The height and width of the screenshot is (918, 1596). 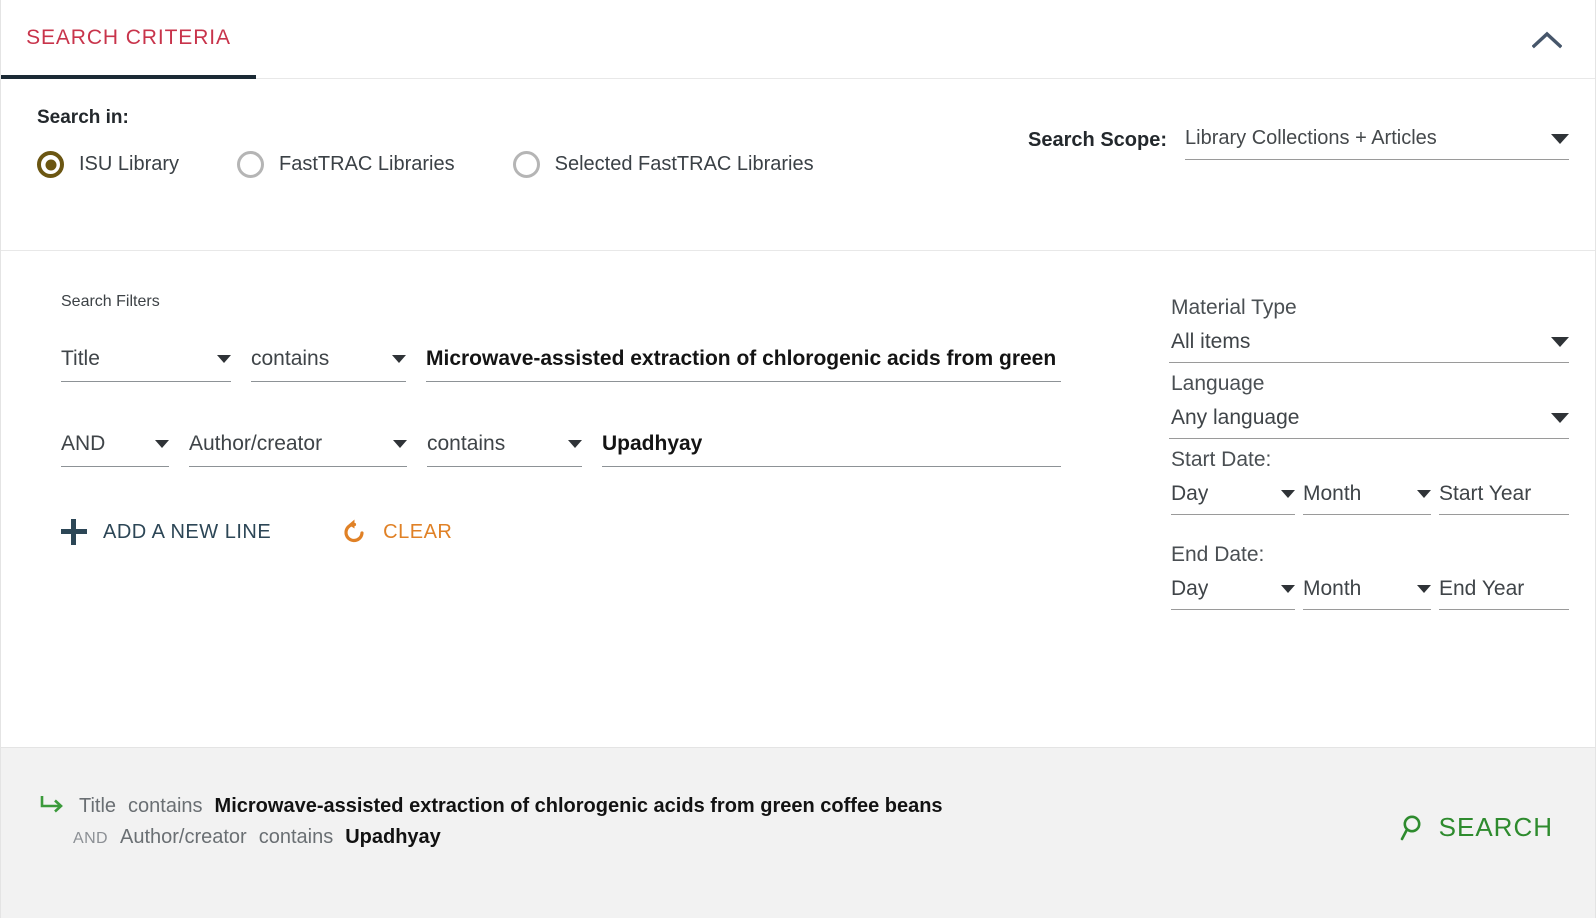 What do you see at coordinates (90, 838) in the screenshot?
I see `summary-boolean-2: AND` at bounding box center [90, 838].